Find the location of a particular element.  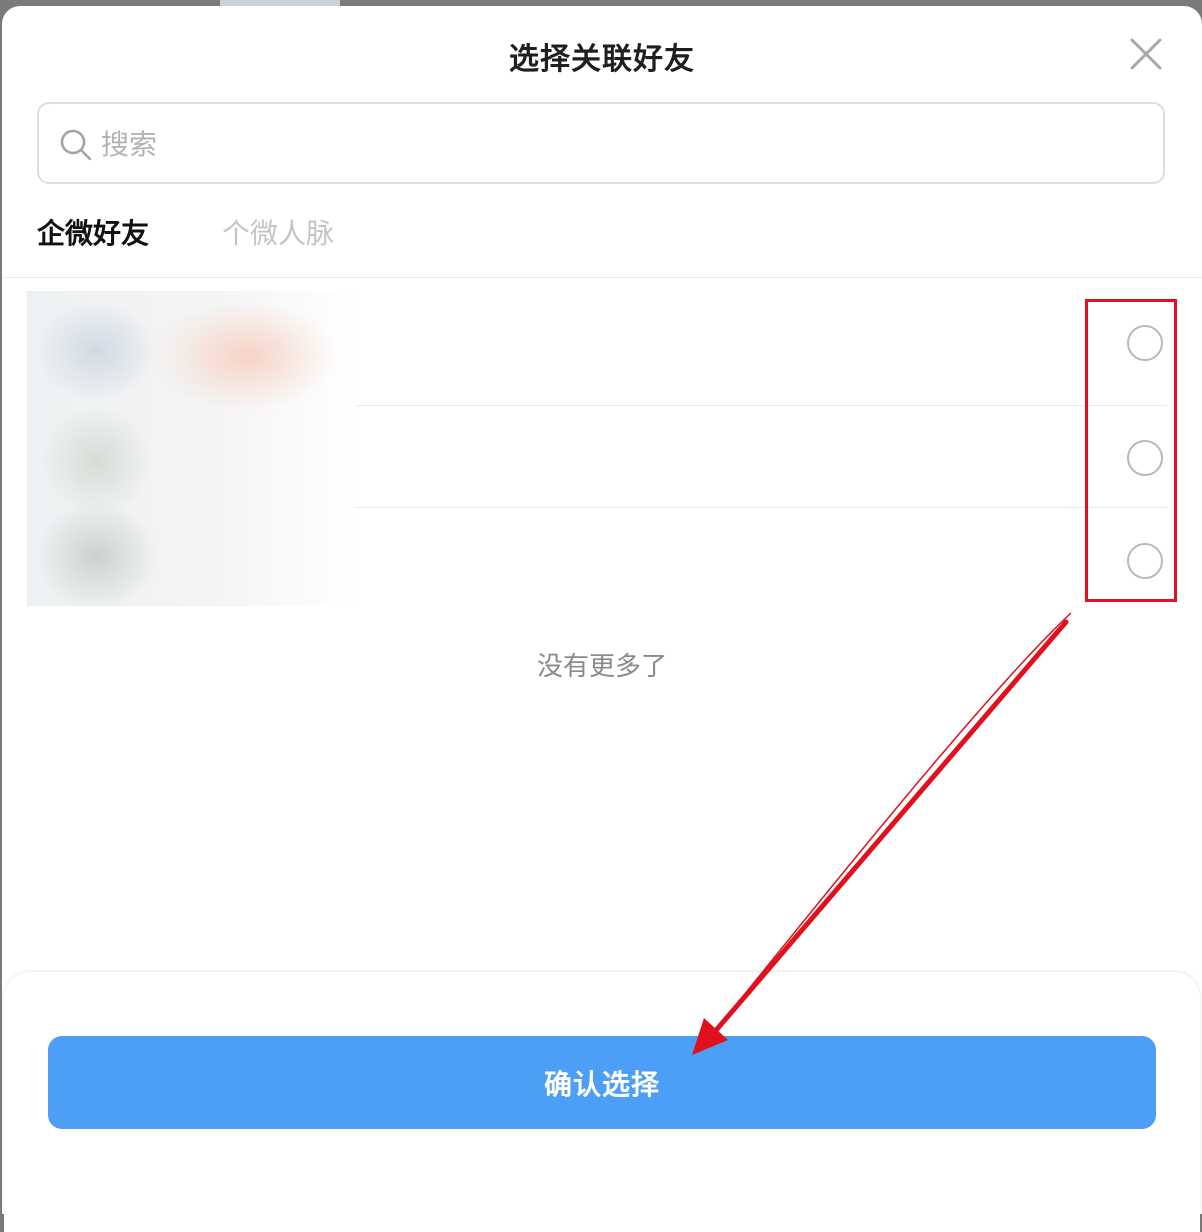

tab-enterprise-friends: 企微好友 is located at coordinates (93, 232).